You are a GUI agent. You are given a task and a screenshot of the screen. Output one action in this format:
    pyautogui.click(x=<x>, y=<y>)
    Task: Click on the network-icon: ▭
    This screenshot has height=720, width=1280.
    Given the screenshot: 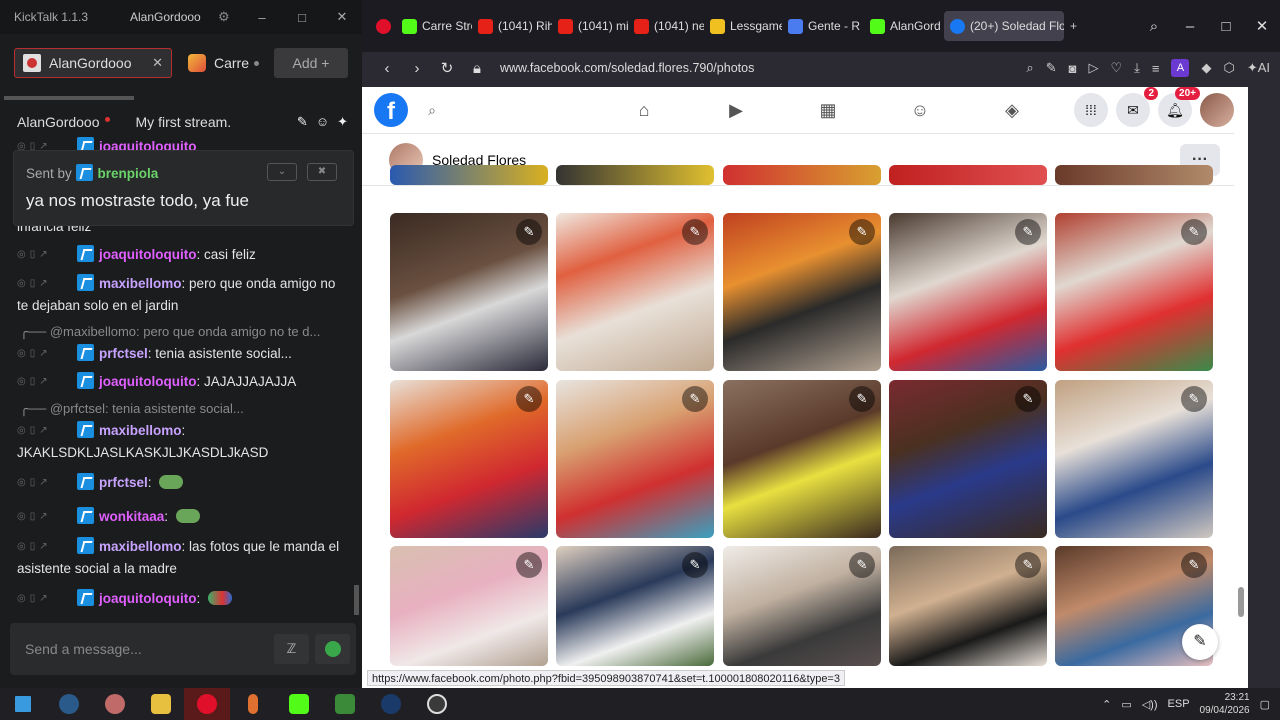 What is the action you would take?
    pyautogui.click(x=1126, y=704)
    